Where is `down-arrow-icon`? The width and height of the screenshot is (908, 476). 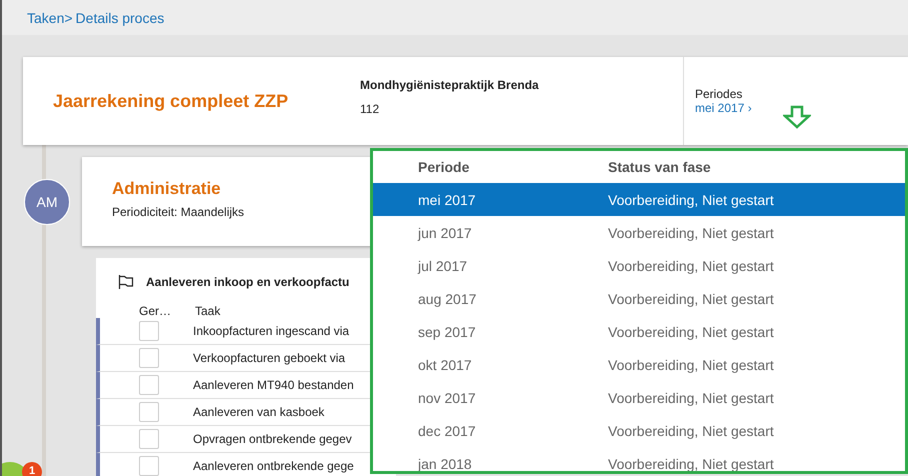
down-arrow-icon is located at coordinates (797, 117).